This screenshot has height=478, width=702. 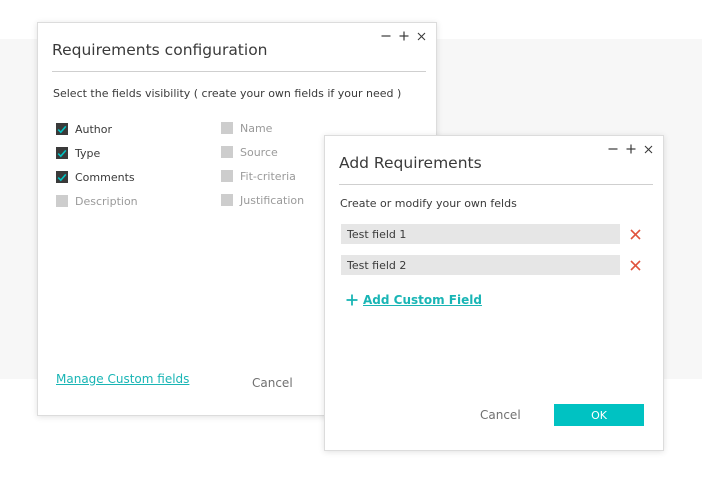 What do you see at coordinates (428, 203) in the screenshot?
I see `dialog-subtitle: Create or modify your own felds` at bounding box center [428, 203].